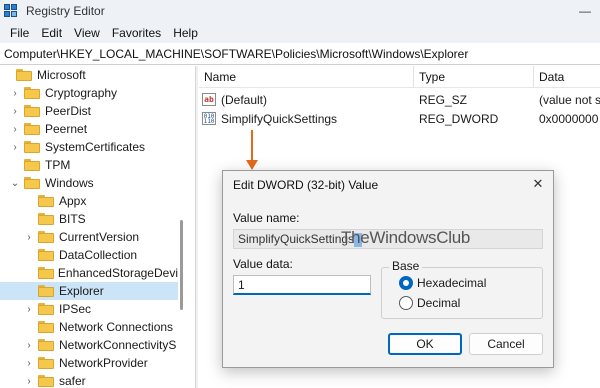 Image resolution: width=600 pixels, height=388 pixels. Describe the element at coordinates (551, 77) in the screenshot. I see `column-data-header: Data` at that location.